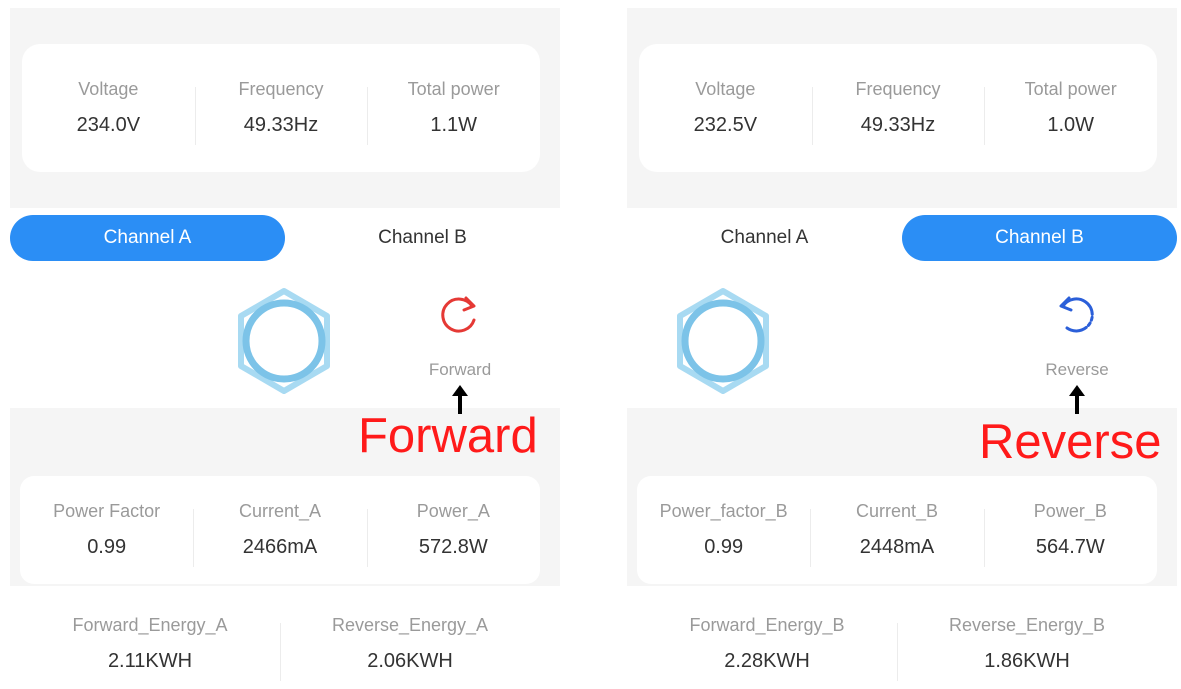  I want to click on reverse-energy-label: Reverse_Energy_B, so click(1027, 625).